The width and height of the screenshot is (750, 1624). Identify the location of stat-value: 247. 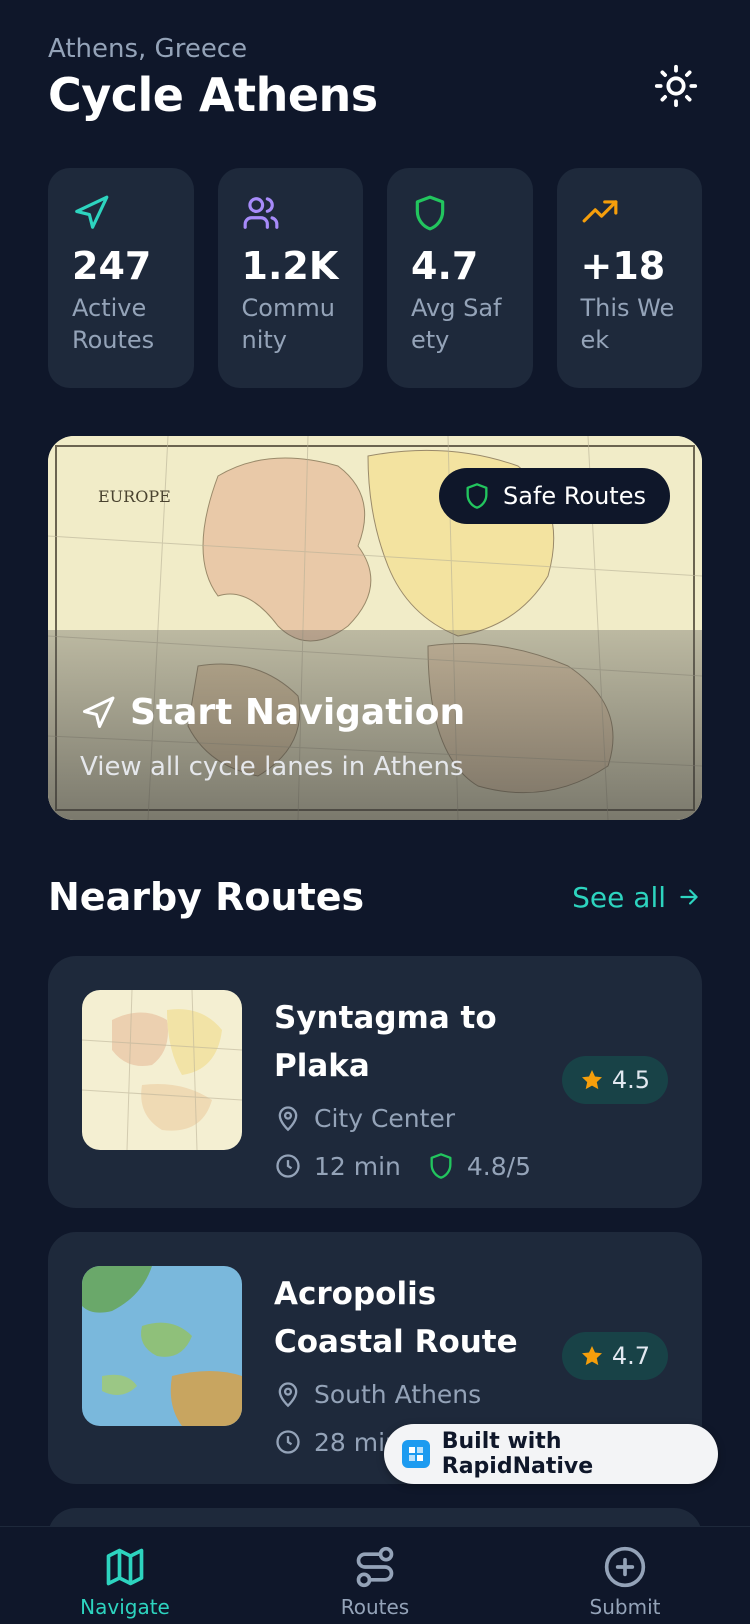
(112, 266).